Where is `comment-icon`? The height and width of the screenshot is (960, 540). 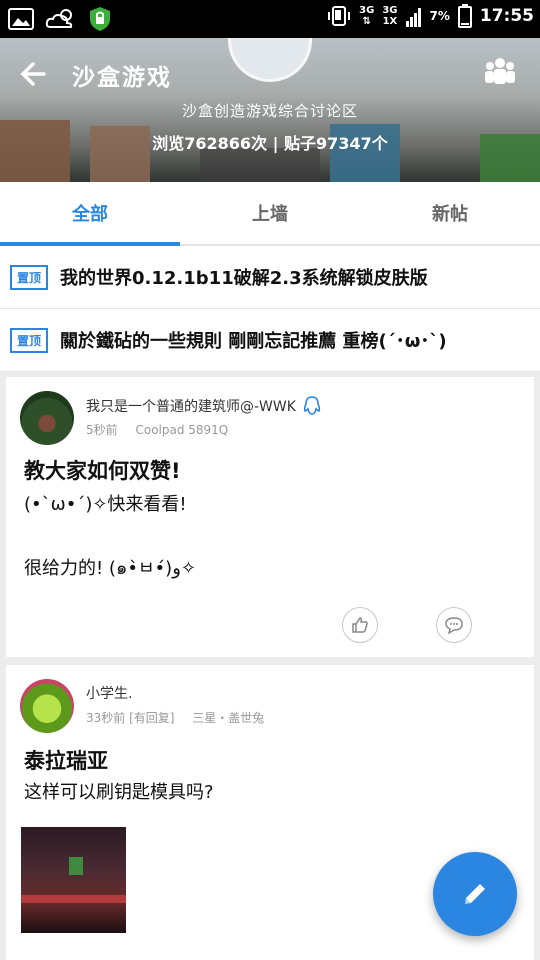
comment-icon is located at coordinates (454, 625).